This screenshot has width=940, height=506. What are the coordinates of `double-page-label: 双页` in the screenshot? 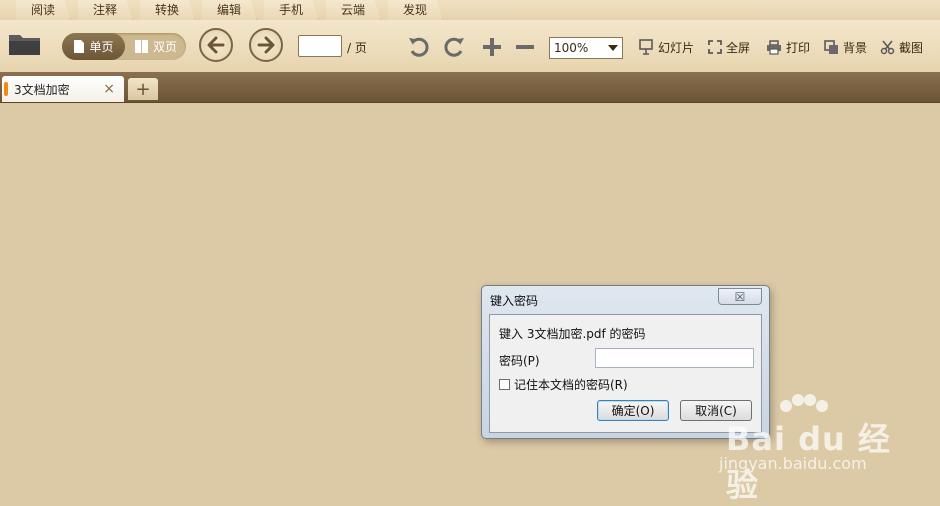 It's located at (164, 47).